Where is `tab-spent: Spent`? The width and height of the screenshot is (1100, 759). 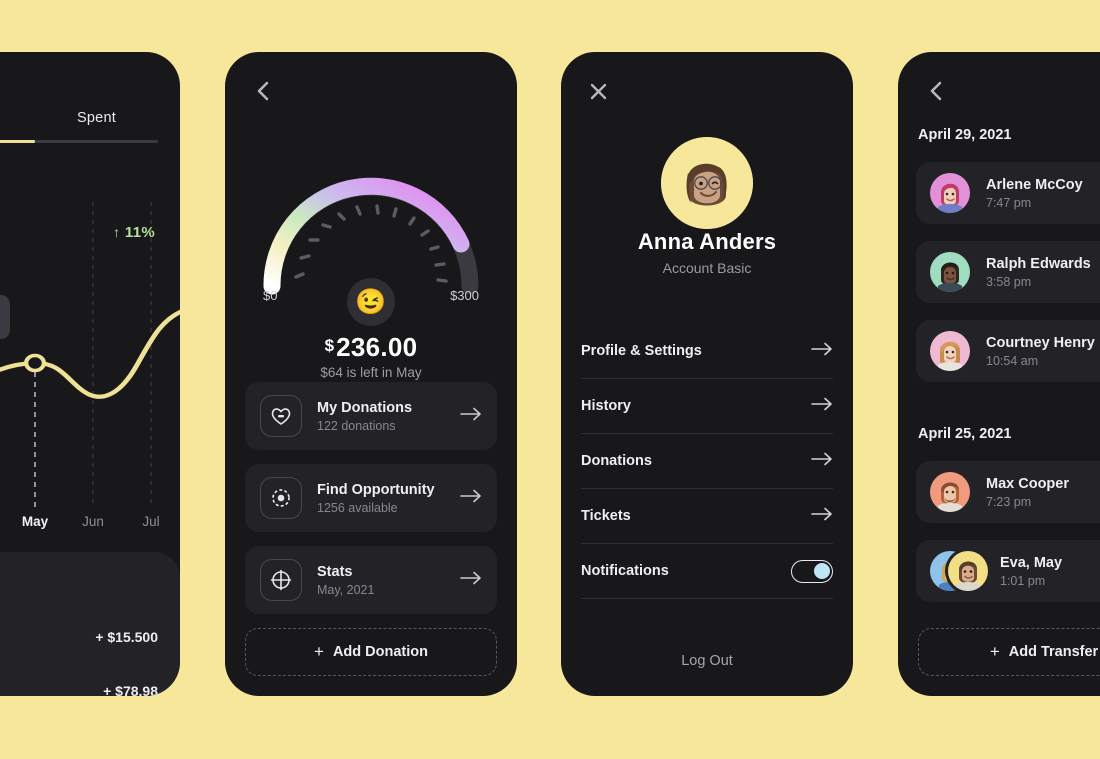 tab-spent: Spent is located at coordinates (96, 118).